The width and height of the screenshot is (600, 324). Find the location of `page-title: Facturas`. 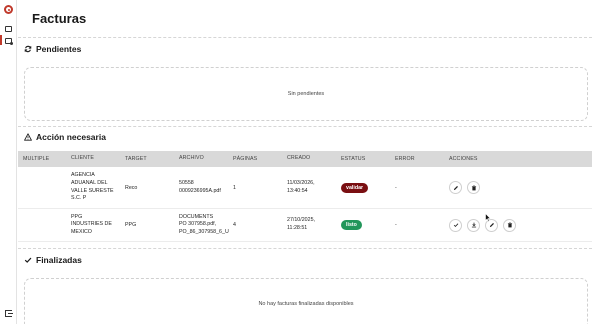

page-title: Facturas is located at coordinates (59, 18).